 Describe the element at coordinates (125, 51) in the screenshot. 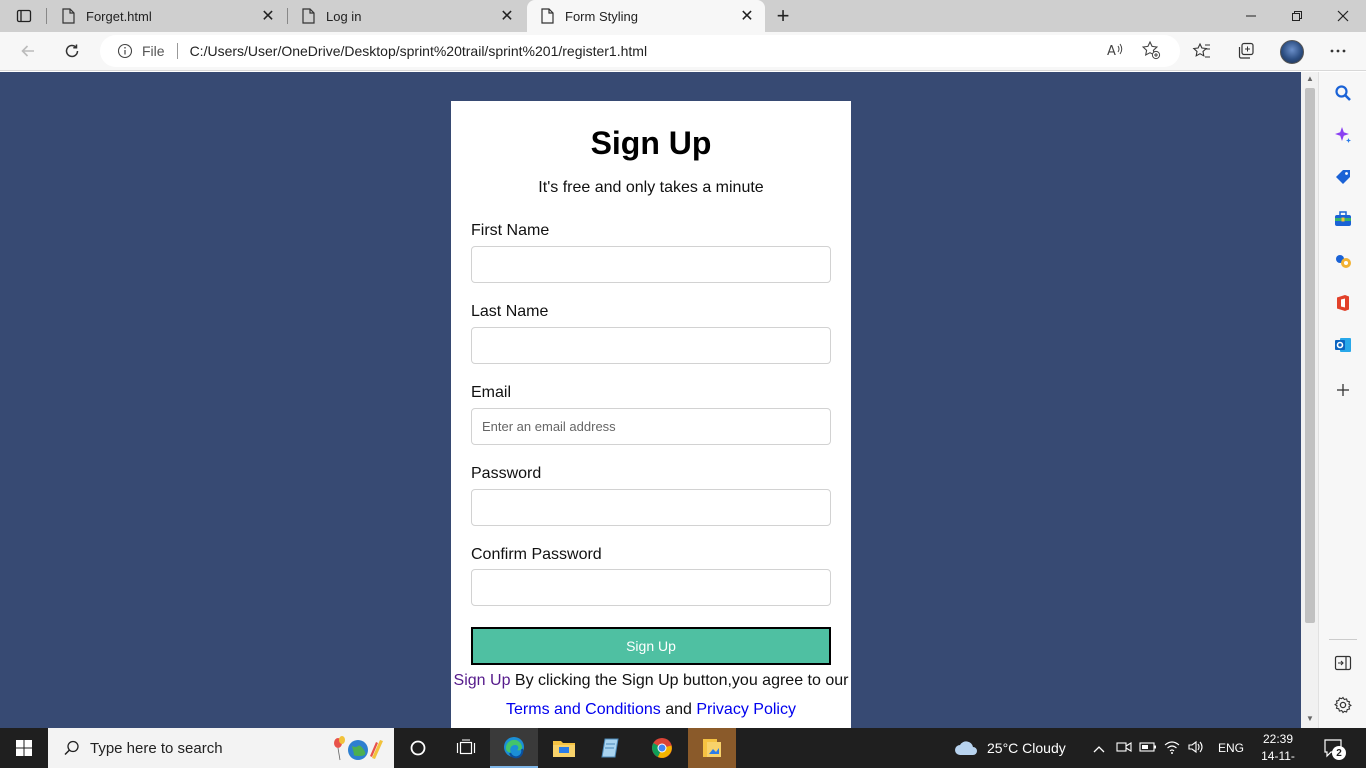

I see `info-icon` at that location.